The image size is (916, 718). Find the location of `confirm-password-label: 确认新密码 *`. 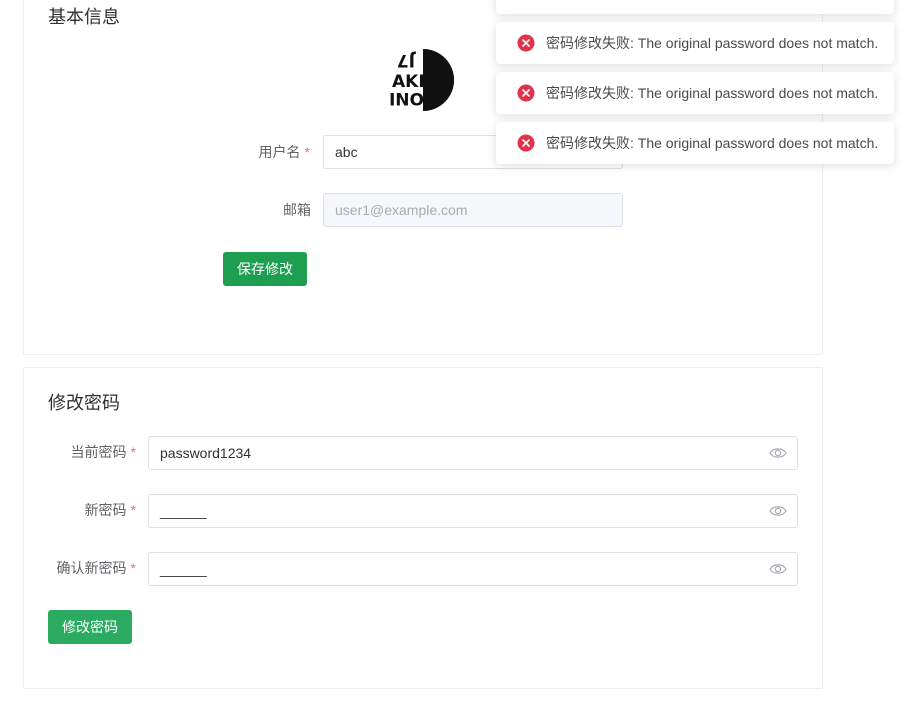

confirm-password-label: 确认新密码 * is located at coordinates (78, 568).